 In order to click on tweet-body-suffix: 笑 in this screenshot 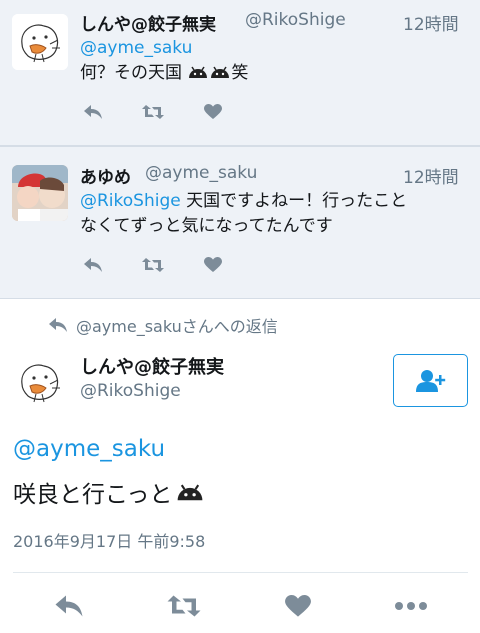, I will do `click(240, 73)`.